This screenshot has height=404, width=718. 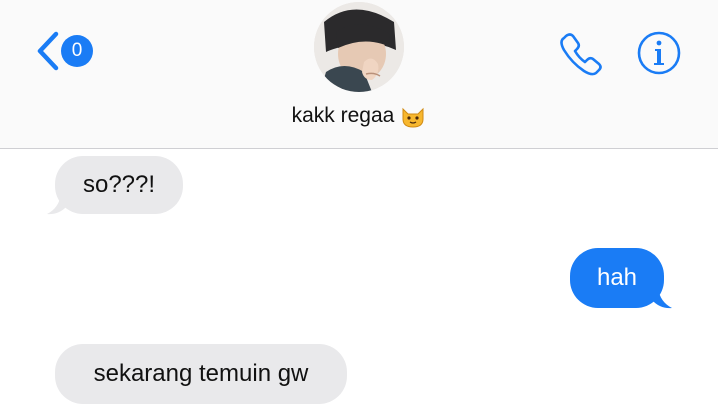 I want to click on message-bubble: hah, so click(x=617, y=278).